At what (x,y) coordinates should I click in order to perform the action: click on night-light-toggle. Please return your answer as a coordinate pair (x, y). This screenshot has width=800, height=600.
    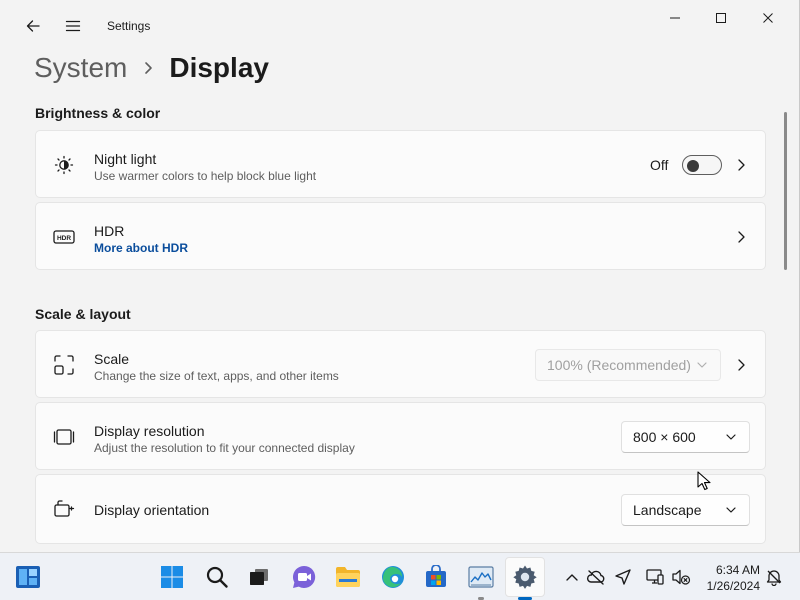
    Looking at the image, I should click on (702, 165).